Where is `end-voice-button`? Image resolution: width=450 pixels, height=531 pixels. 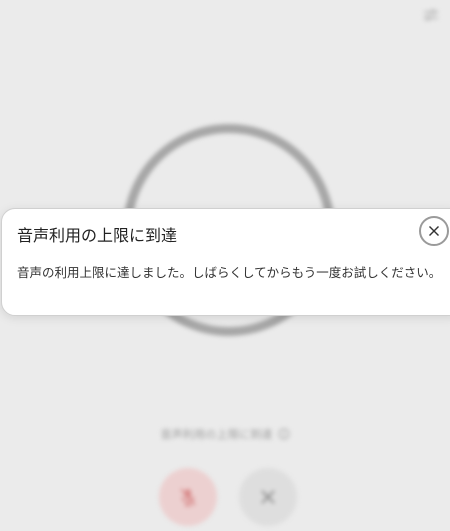
end-voice-button is located at coordinates (268, 497).